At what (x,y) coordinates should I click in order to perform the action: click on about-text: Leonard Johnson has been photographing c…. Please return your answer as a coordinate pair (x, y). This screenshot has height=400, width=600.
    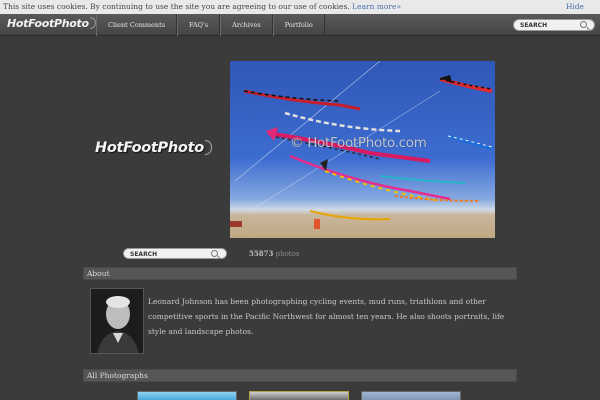
    Looking at the image, I should click on (326, 316).